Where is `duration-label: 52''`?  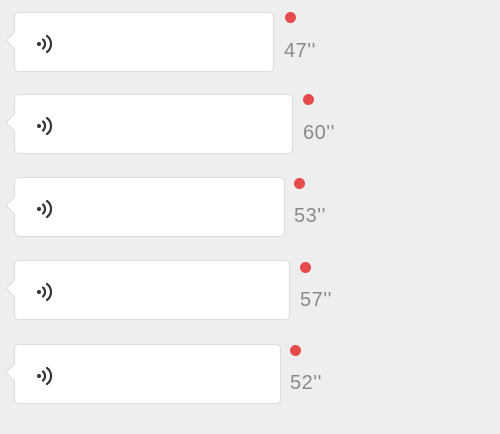
duration-label: 52'' is located at coordinates (306, 383).